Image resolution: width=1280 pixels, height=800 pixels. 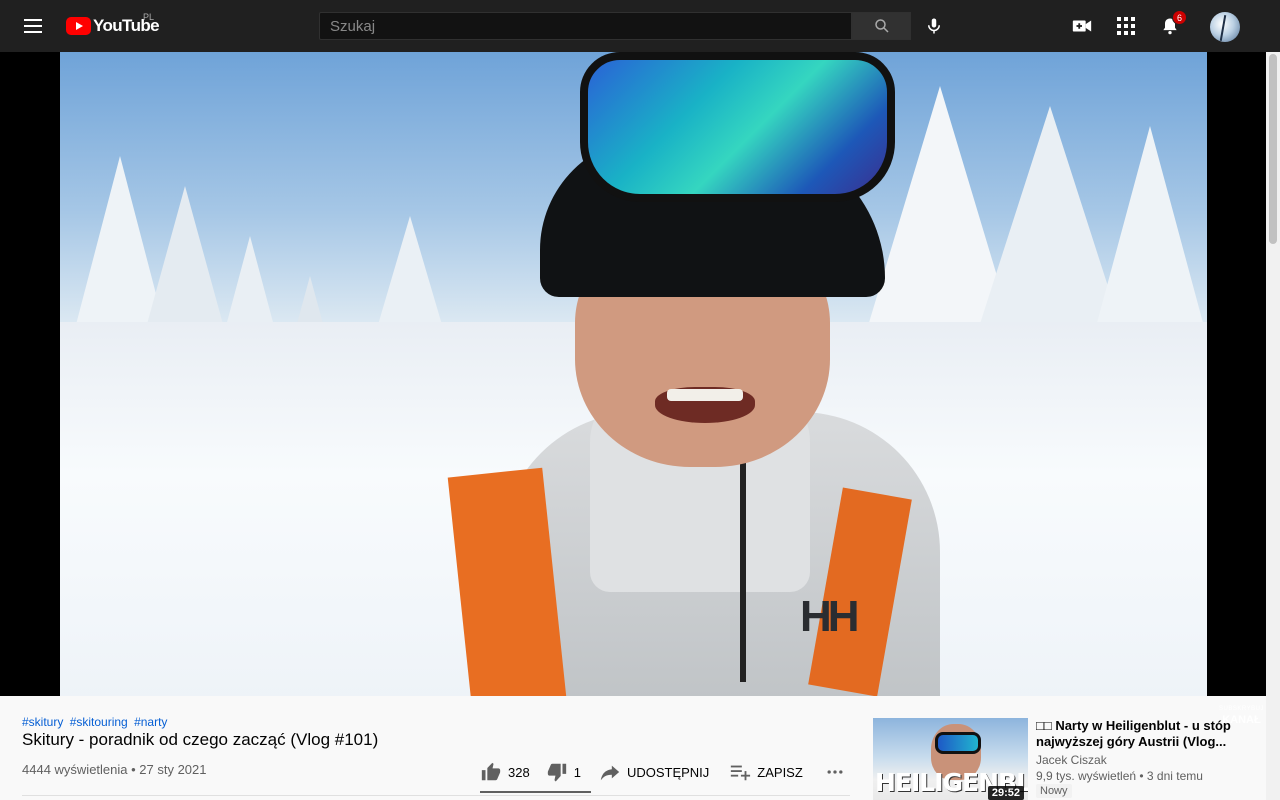 What do you see at coordinates (835, 772) in the screenshot?
I see `more-icon` at bounding box center [835, 772].